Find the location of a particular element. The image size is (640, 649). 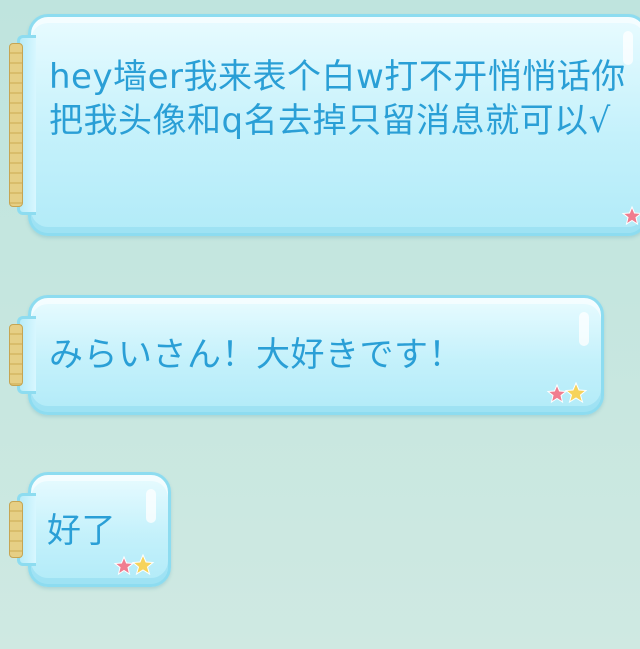

message-text: hey墙er我来表个白w打不开悄悄话你把我头像和q名去掉只留消息就可以√ is located at coordinates (337, 99).